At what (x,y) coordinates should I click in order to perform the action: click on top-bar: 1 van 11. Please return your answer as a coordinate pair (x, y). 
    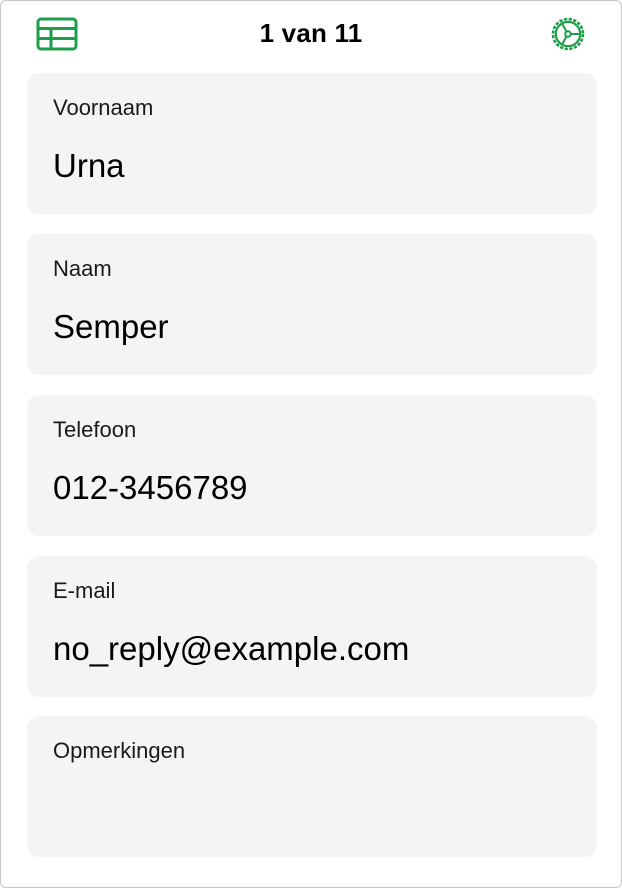
    Looking at the image, I should click on (311, 34).